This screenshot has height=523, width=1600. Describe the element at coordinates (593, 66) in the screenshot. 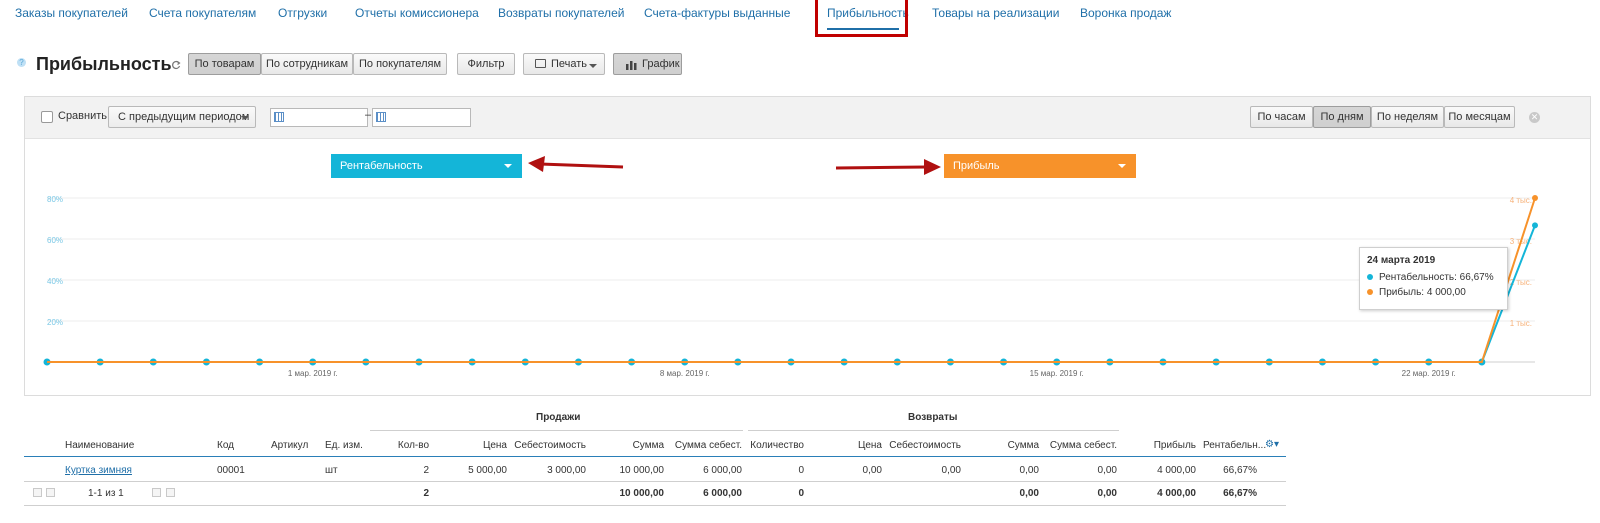

I see `chevron-down-icon` at that location.